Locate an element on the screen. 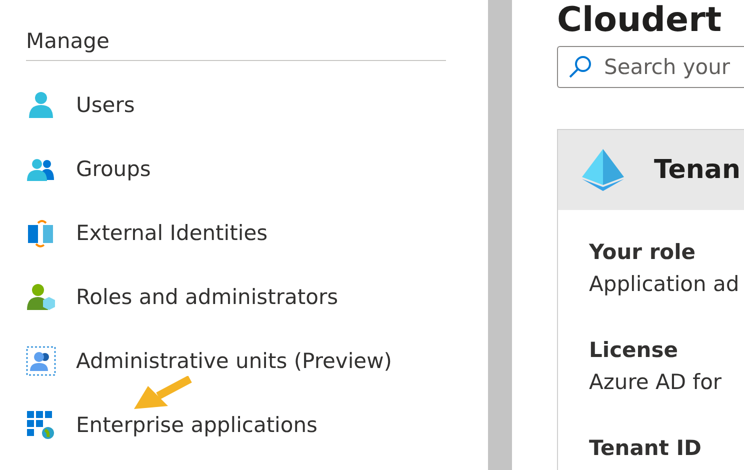  field-label: Tenant ID is located at coordinates (645, 449).